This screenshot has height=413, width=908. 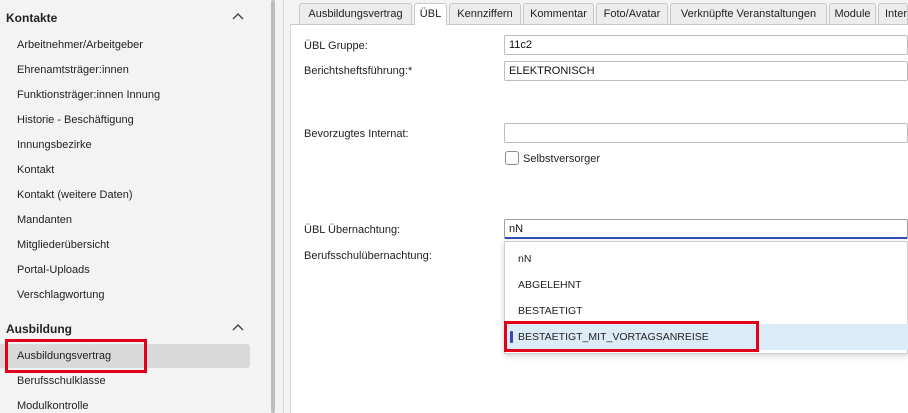 I want to click on label-selbstversorger: Selbstversorger, so click(x=562, y=159).